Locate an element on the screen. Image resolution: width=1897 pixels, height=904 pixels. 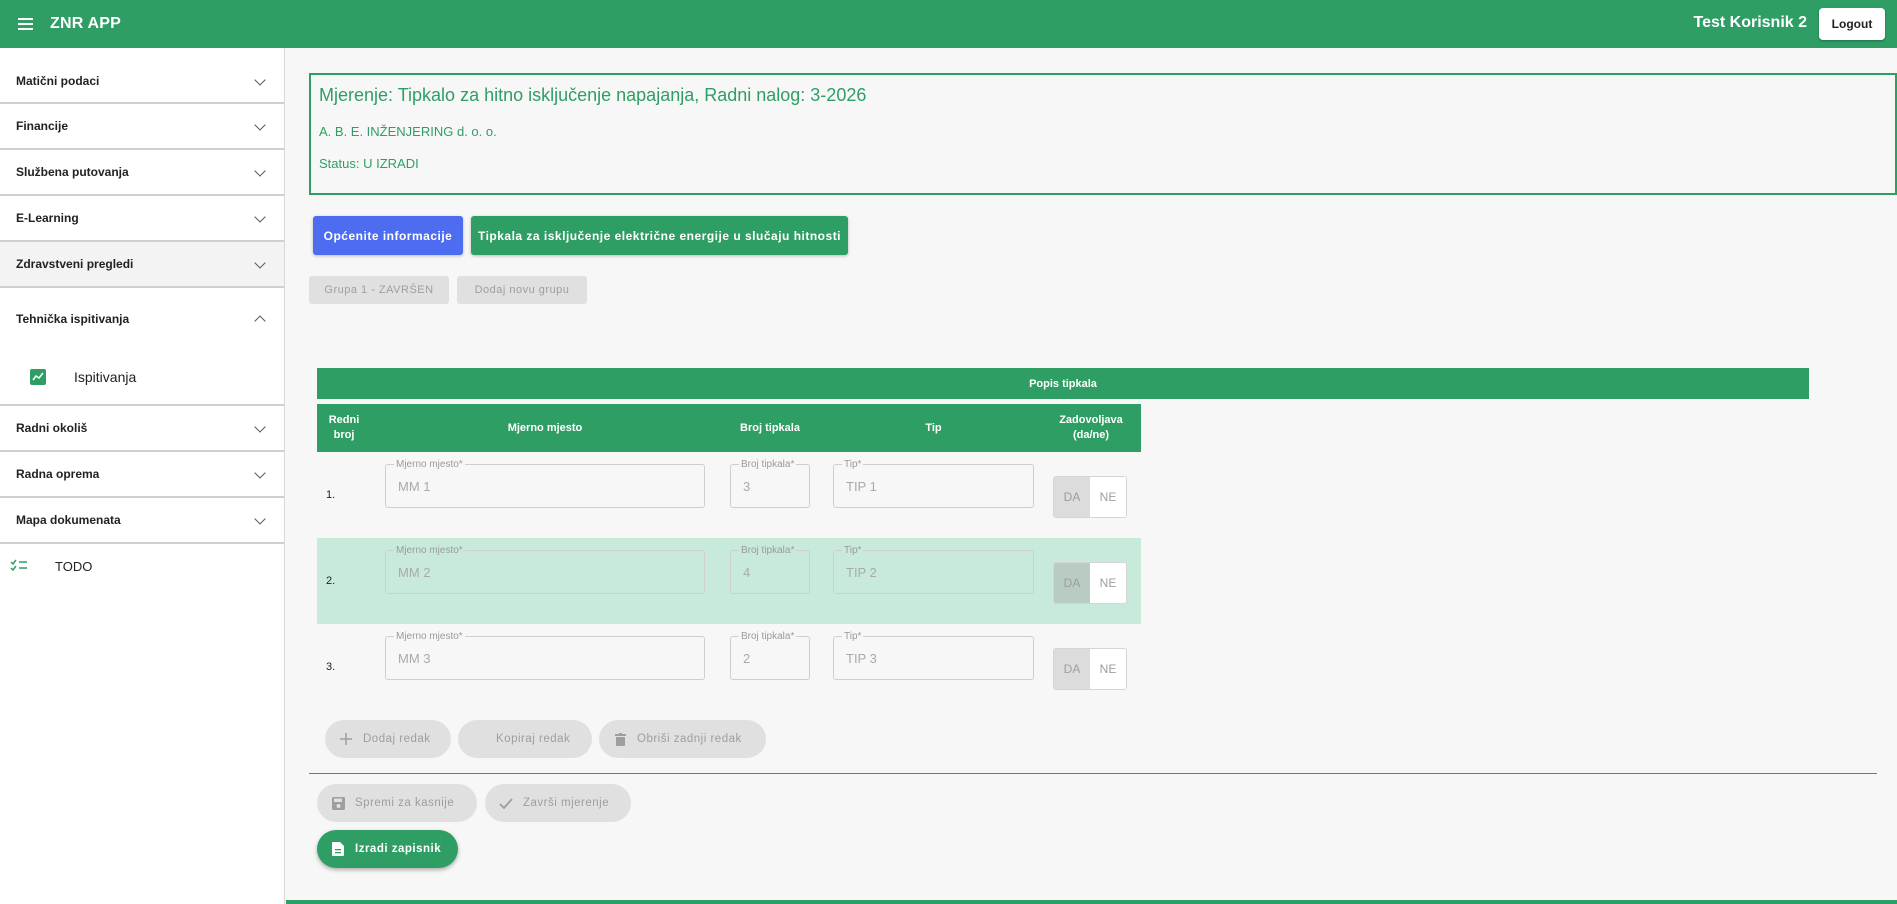
copy-row-label: Kopiraj redak is located at coordinates (533, 739).